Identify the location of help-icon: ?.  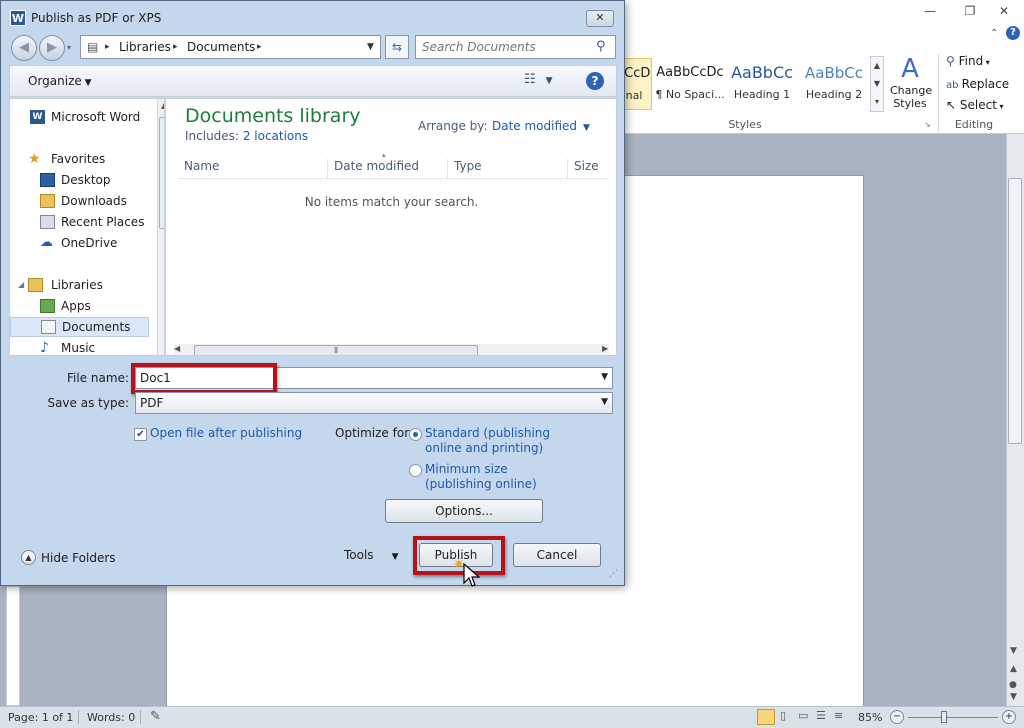
(595, 81).